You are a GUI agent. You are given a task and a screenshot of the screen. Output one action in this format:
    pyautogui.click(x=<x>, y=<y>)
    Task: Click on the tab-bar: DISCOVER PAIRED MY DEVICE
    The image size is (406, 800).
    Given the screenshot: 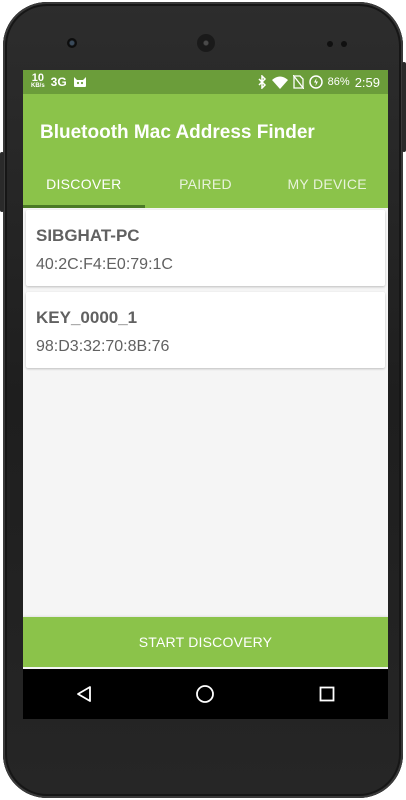 What is the action you would take?
    pyautogui.click(x=205, y=184)
    